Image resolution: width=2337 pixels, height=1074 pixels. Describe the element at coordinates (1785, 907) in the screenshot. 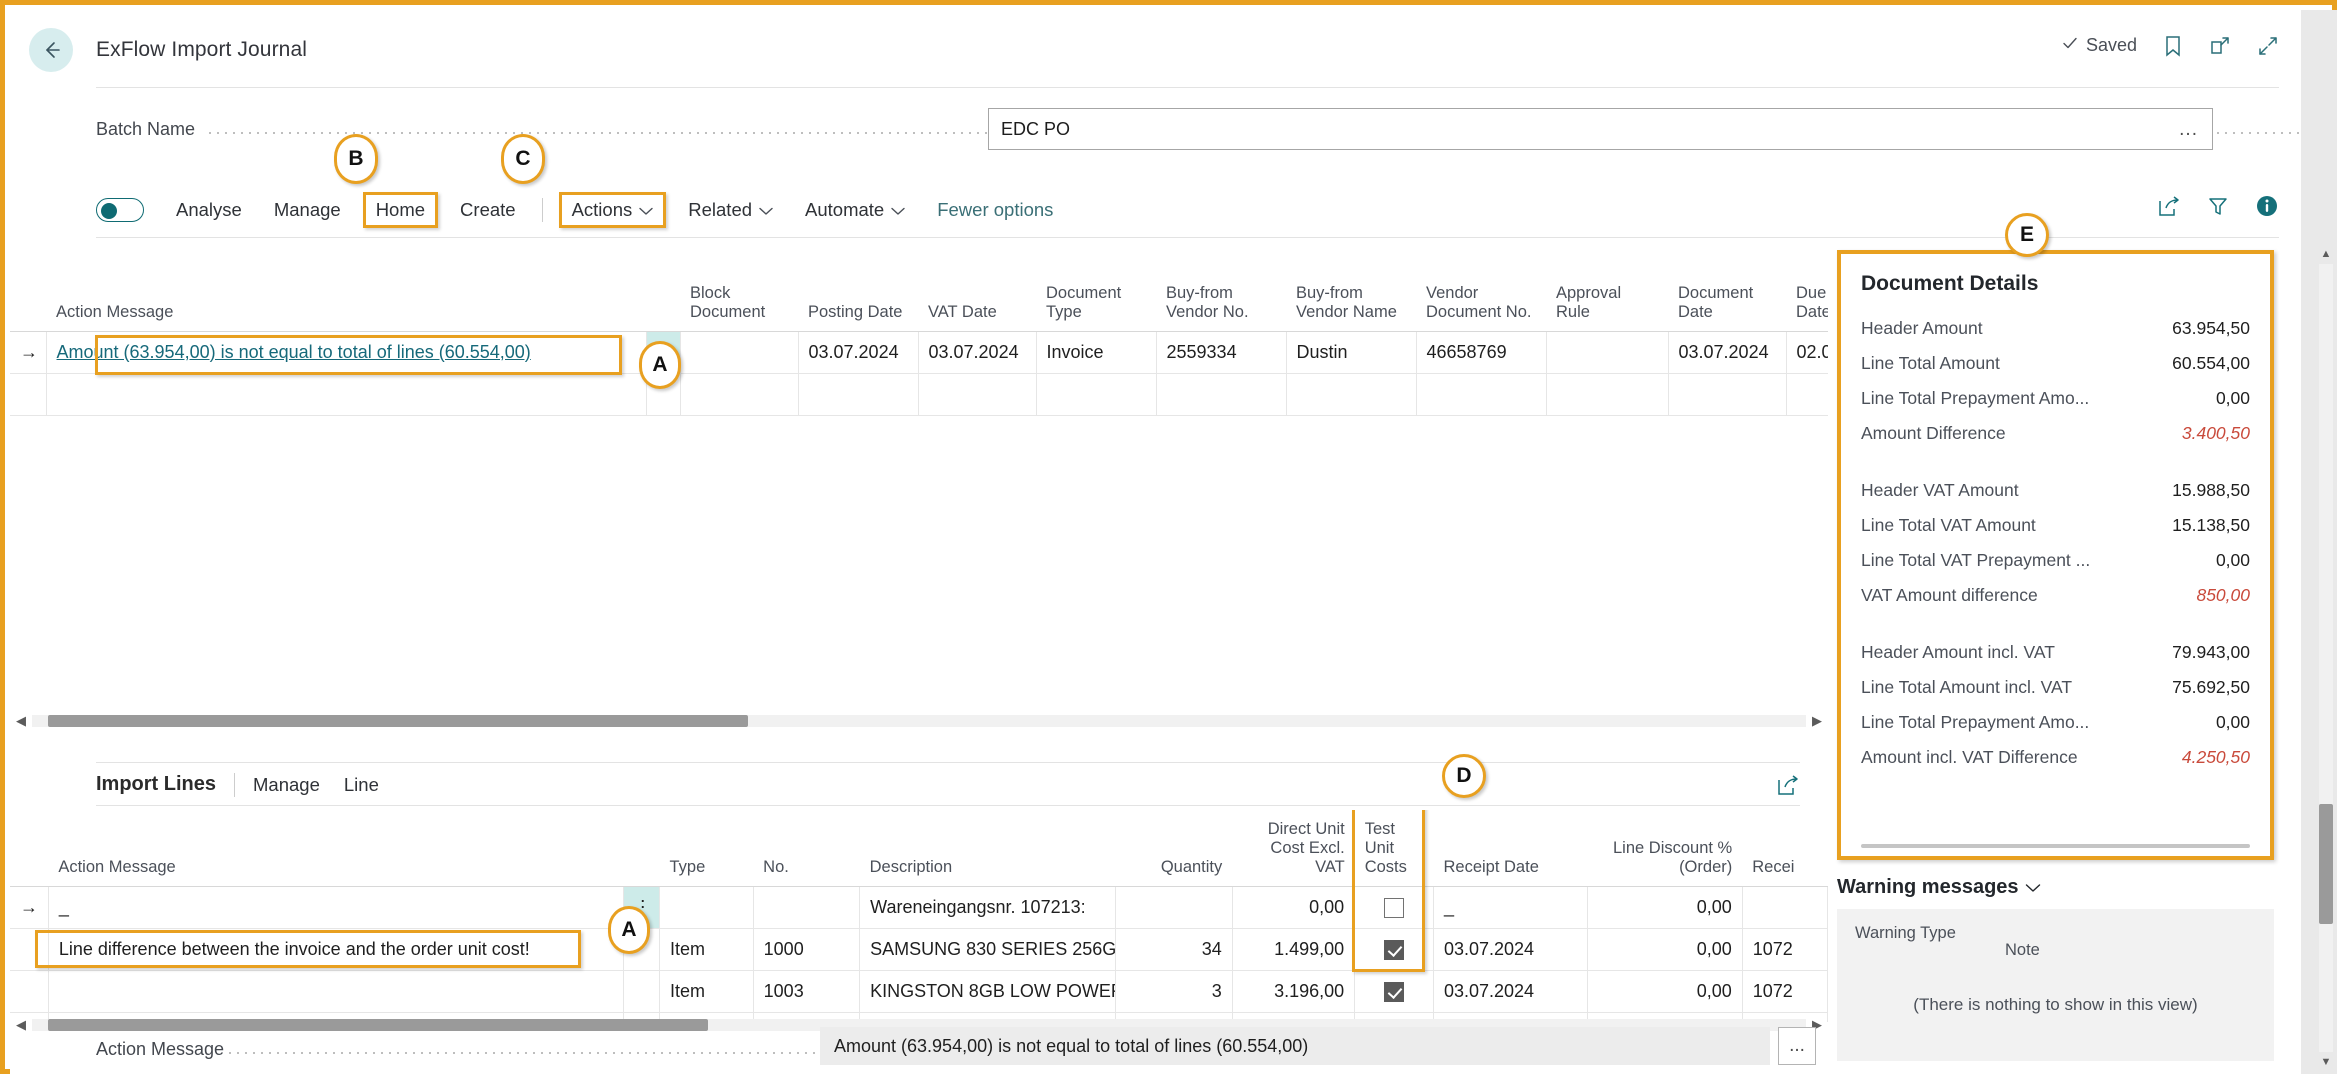

I see `lines-cell-recei` at that location.